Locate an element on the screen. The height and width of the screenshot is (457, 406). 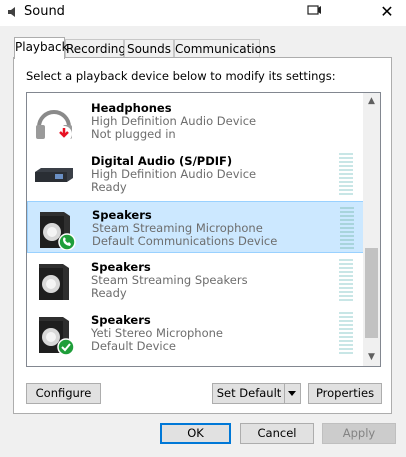
device-status: Default Communications Device is located at coordinates (185, 241).